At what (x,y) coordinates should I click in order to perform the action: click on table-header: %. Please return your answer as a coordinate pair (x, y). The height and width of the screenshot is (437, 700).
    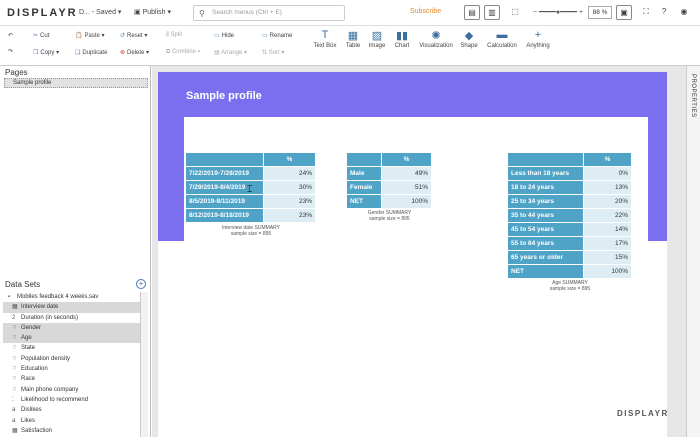
    Looking at the image, I should click on (289, 159).